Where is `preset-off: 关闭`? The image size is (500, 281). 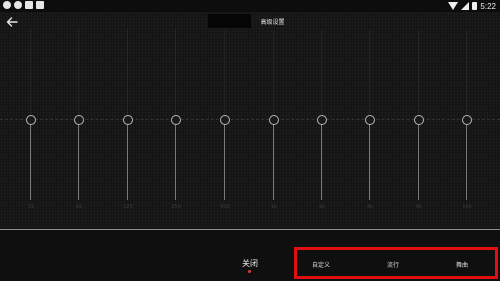 preset-off: 关闭 is located at coordinates (250, 263).